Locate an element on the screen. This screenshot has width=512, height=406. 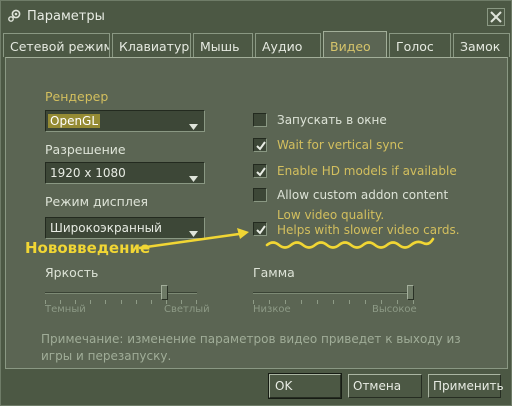
renderer-label: Рендерер is located at coordinates (77, 96).